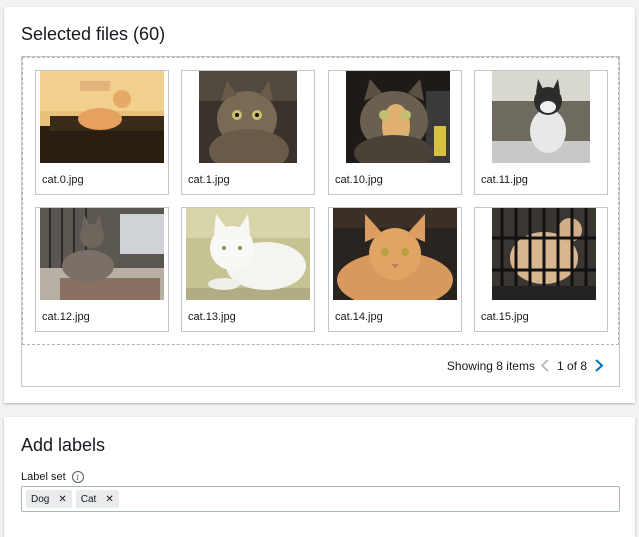 Image resolution: width=639 pixels, height=537 pixels. What do you see at coordinates (77, 477) in the screenshot?
I see `info-icon: i` at bounding box center [77, 477].